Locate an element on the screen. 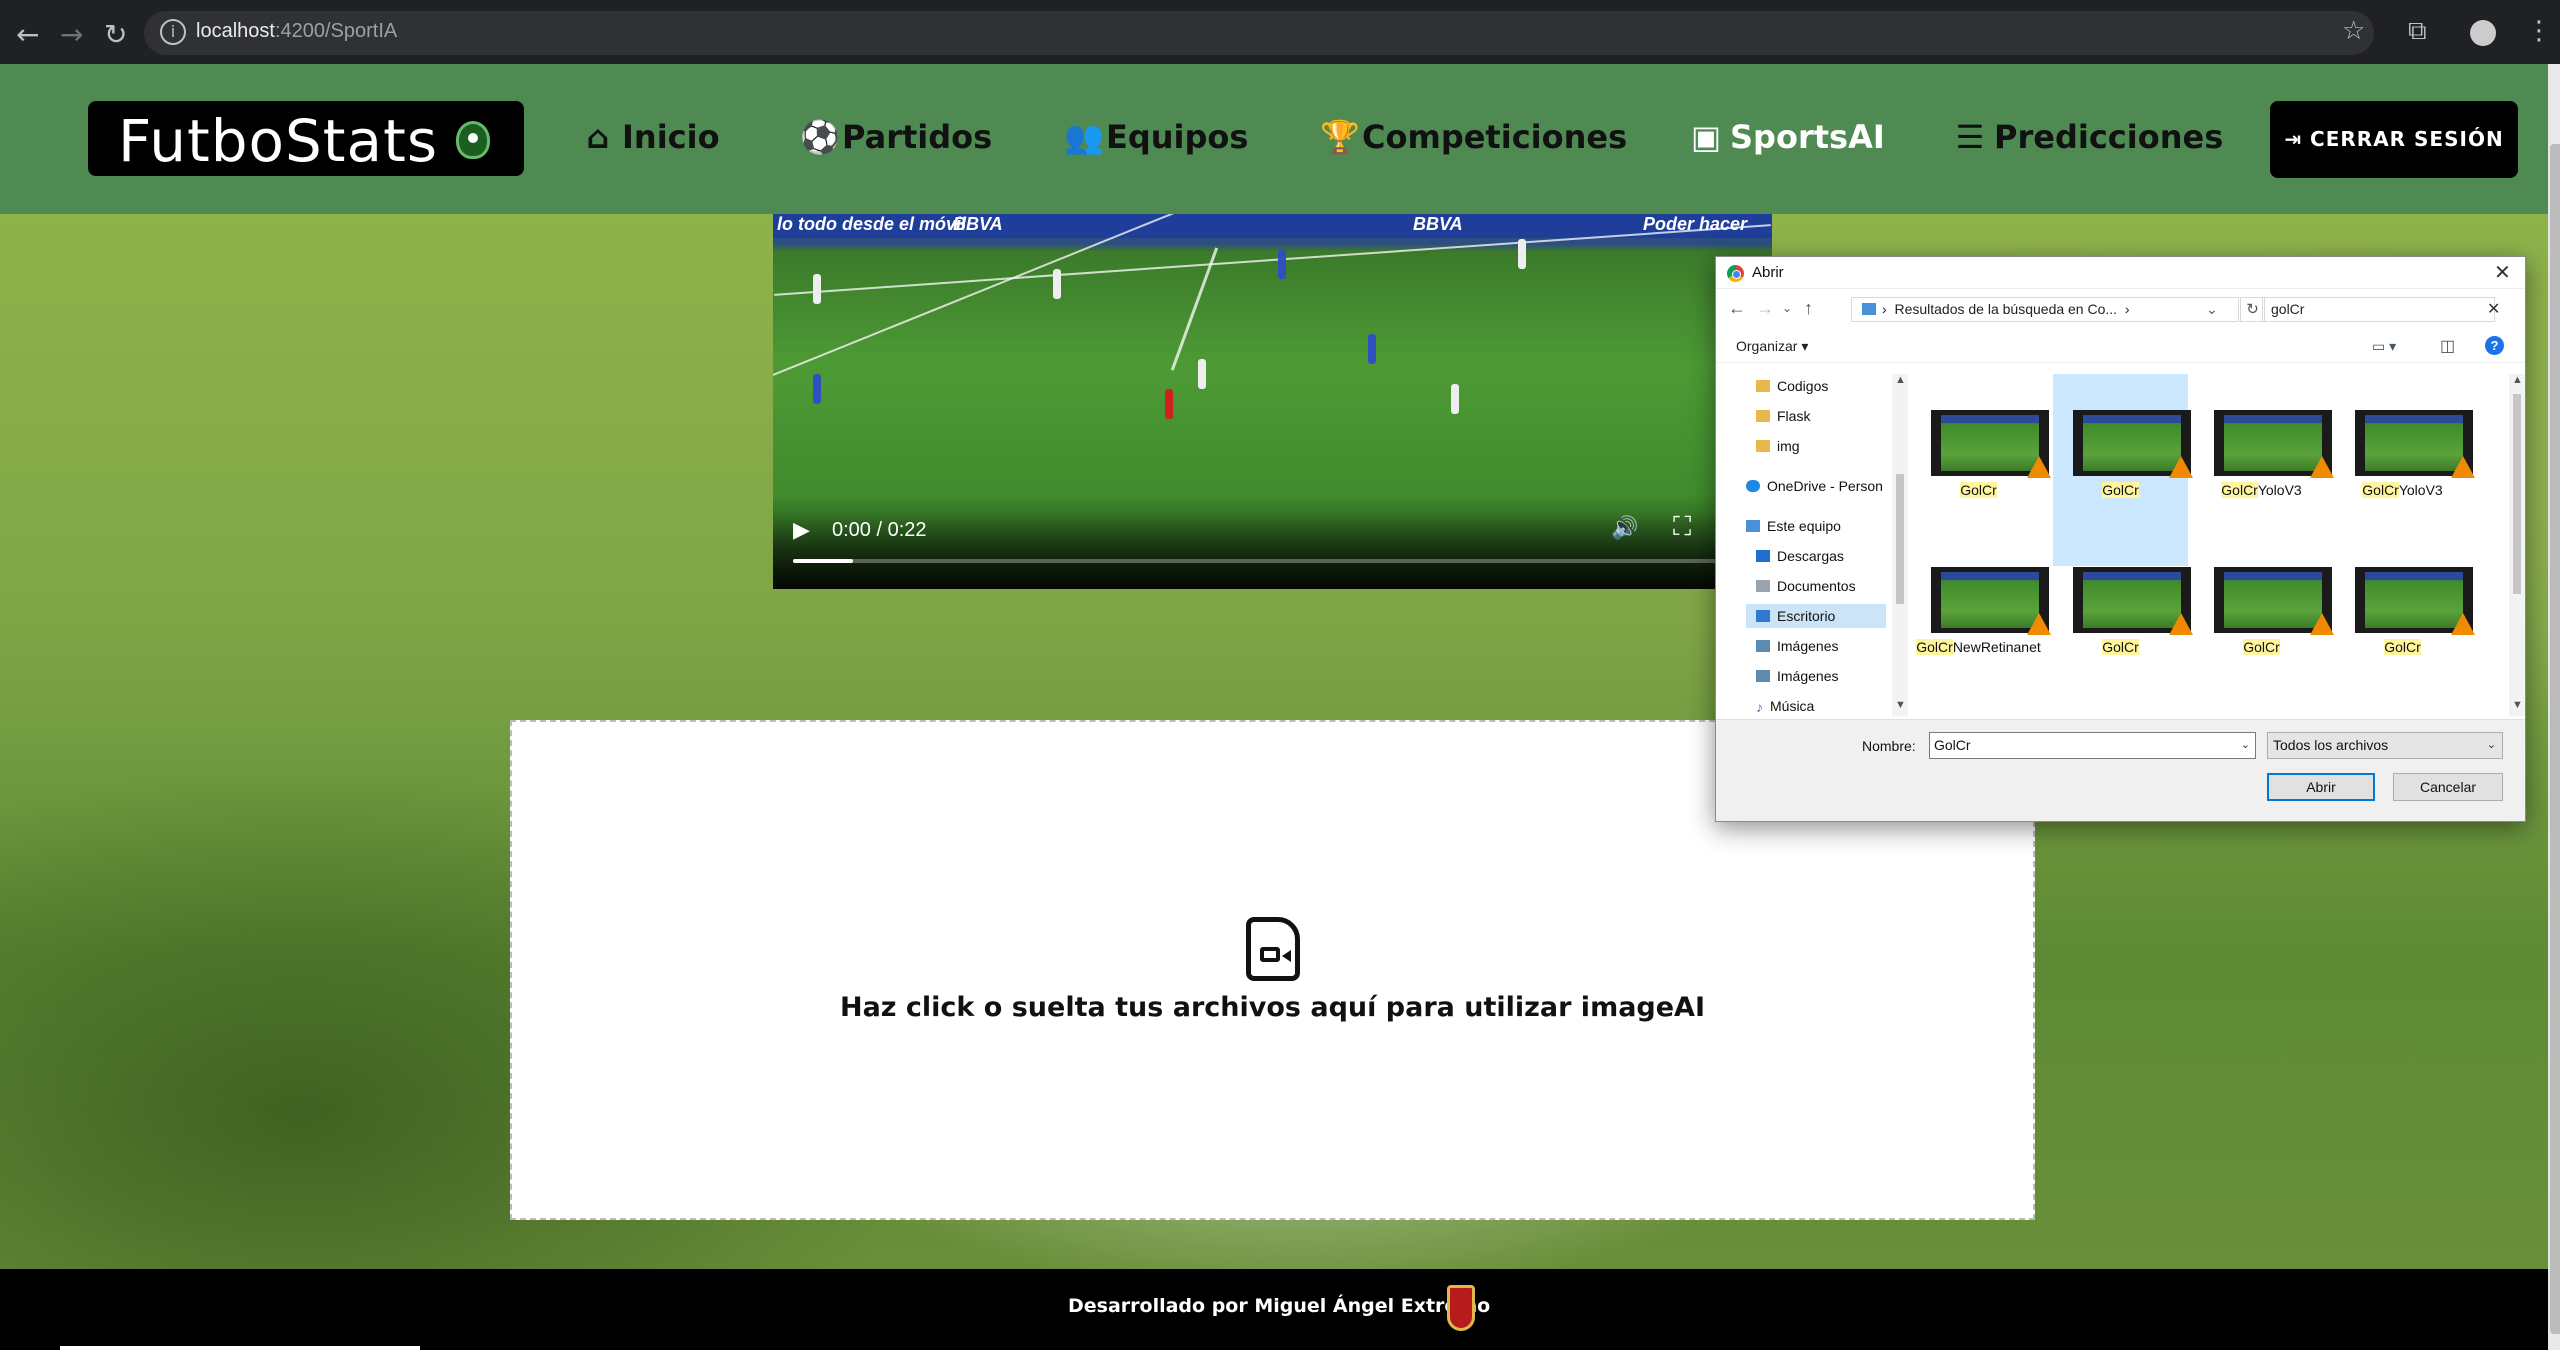 The height and width of the screenshot is (1350, 2560). url-text: localhost:4200/SportIA is located at coordinates (297, 31).